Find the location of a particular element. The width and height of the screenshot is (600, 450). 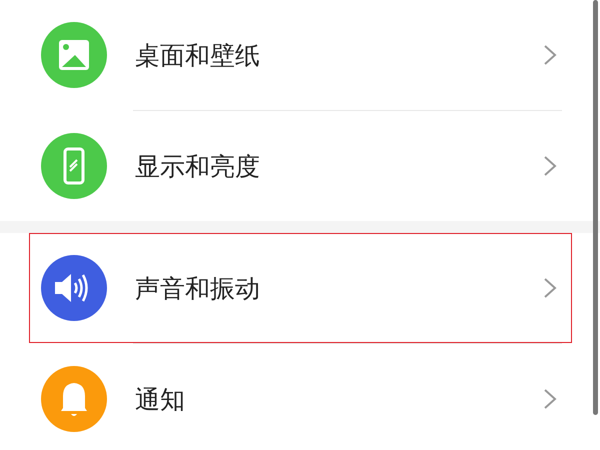

item-label: 通知 is located at coordinates (160, 400).